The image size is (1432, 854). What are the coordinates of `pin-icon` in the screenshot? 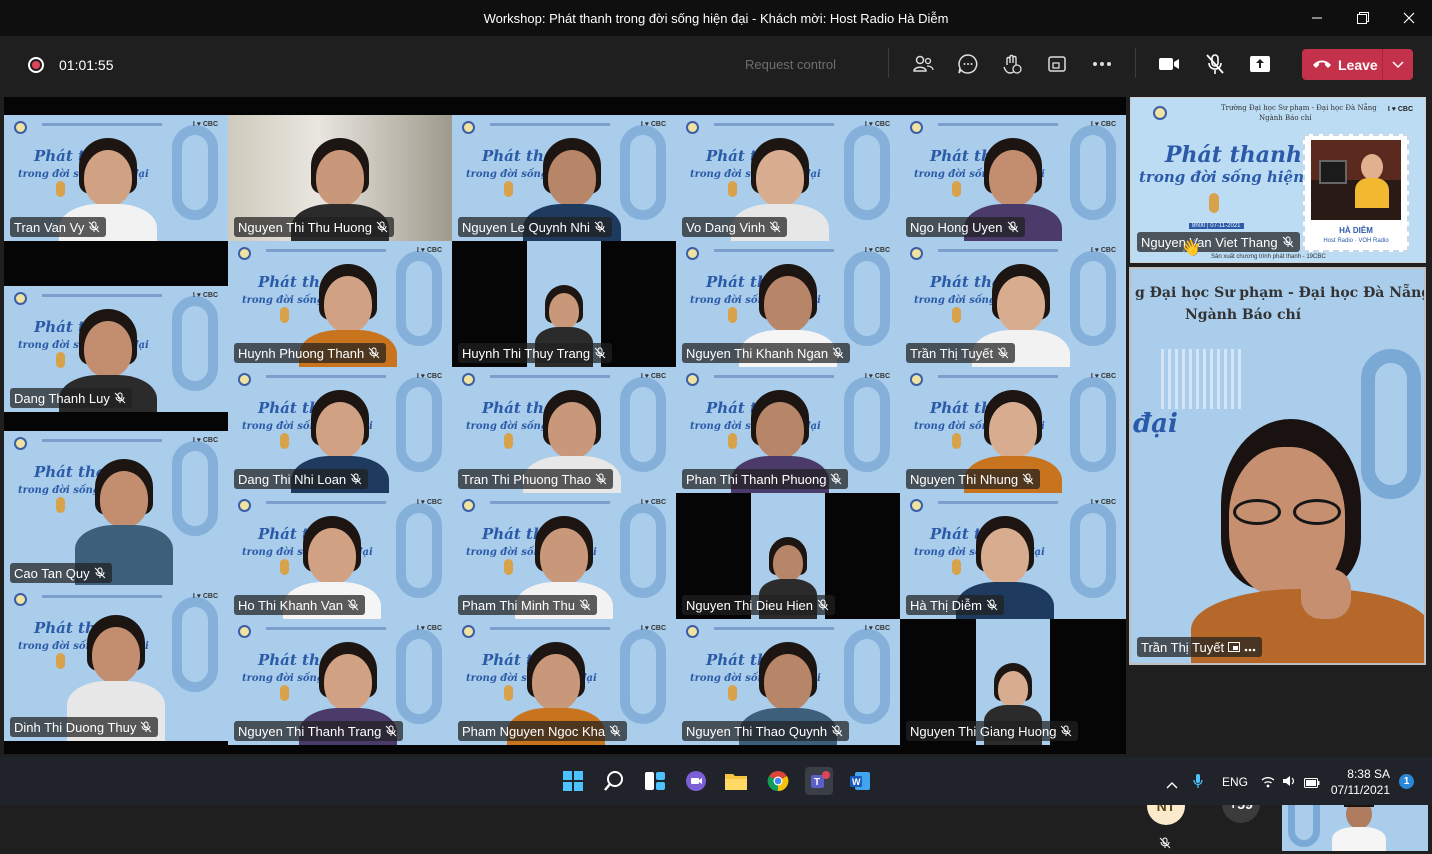 It's located at (1234, 647).